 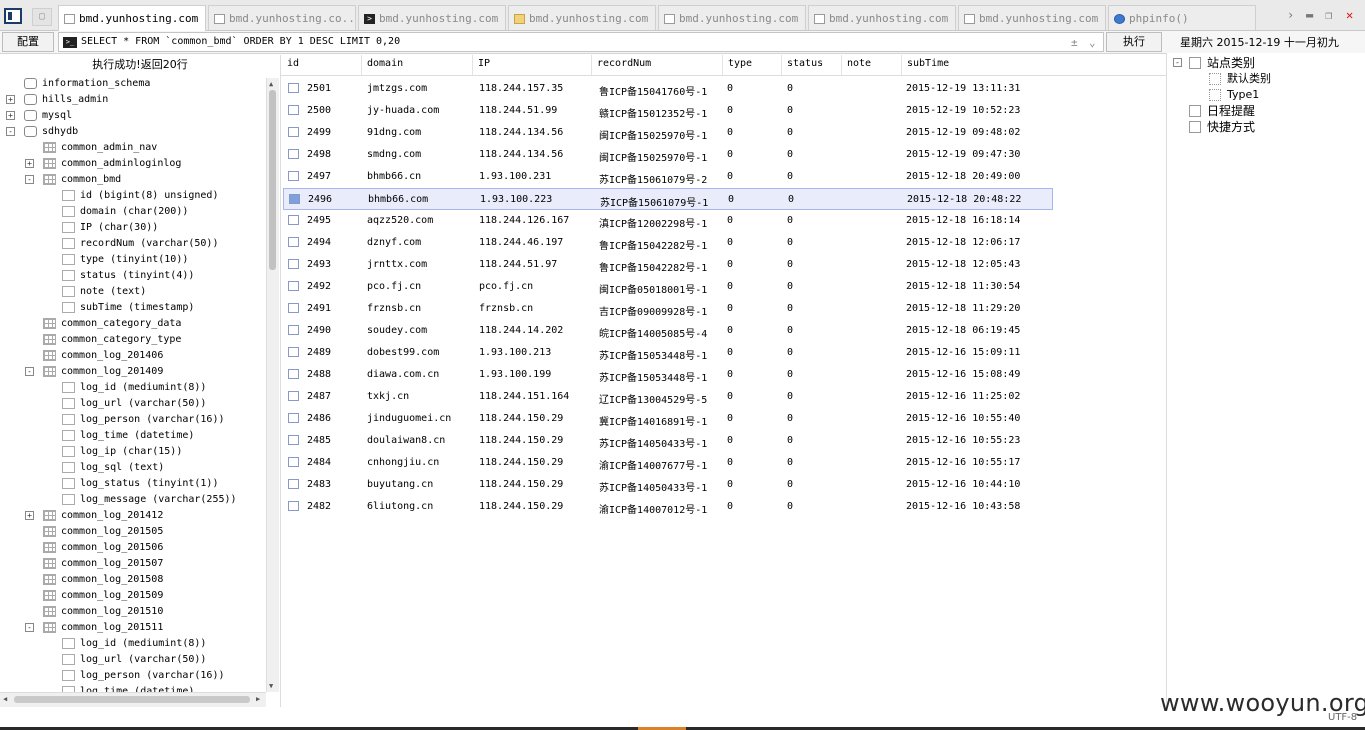 What do you see at coordinates (271, 84) in the screenshot?
I see `scroll-up-icon: ▲` at bounding box center [271, 84].